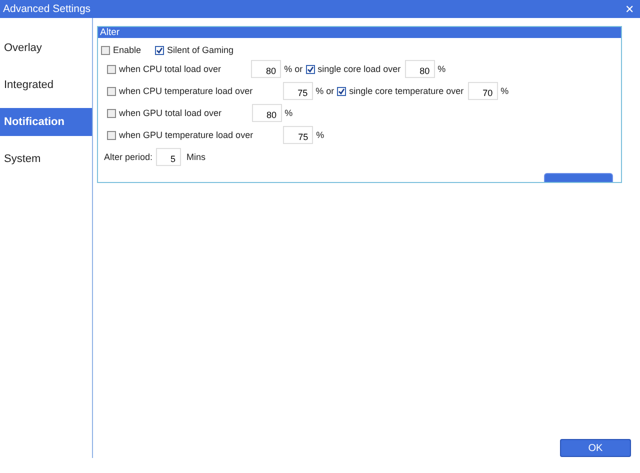 This screenshot has height=473, width=640. Describe the element at coordinates (186, 91) in the screenshot. I see `checkbox-label: when CPU temperature load over` at that location.